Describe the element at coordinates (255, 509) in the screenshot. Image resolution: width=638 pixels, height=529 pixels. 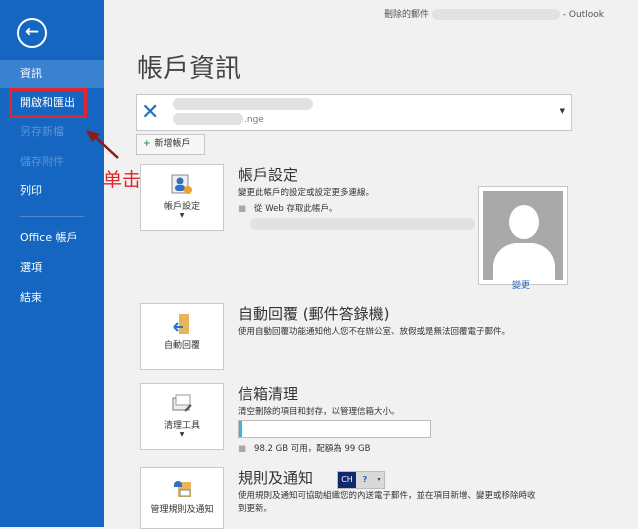
I see `rules-alerts-desc-cont: 到更新。` at that location.